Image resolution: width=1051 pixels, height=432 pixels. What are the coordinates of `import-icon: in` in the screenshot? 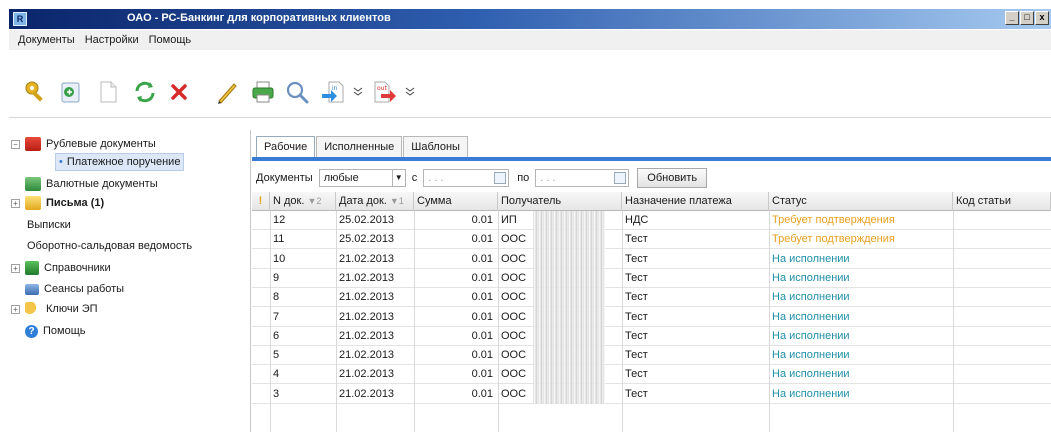 It's located at (333, 92).